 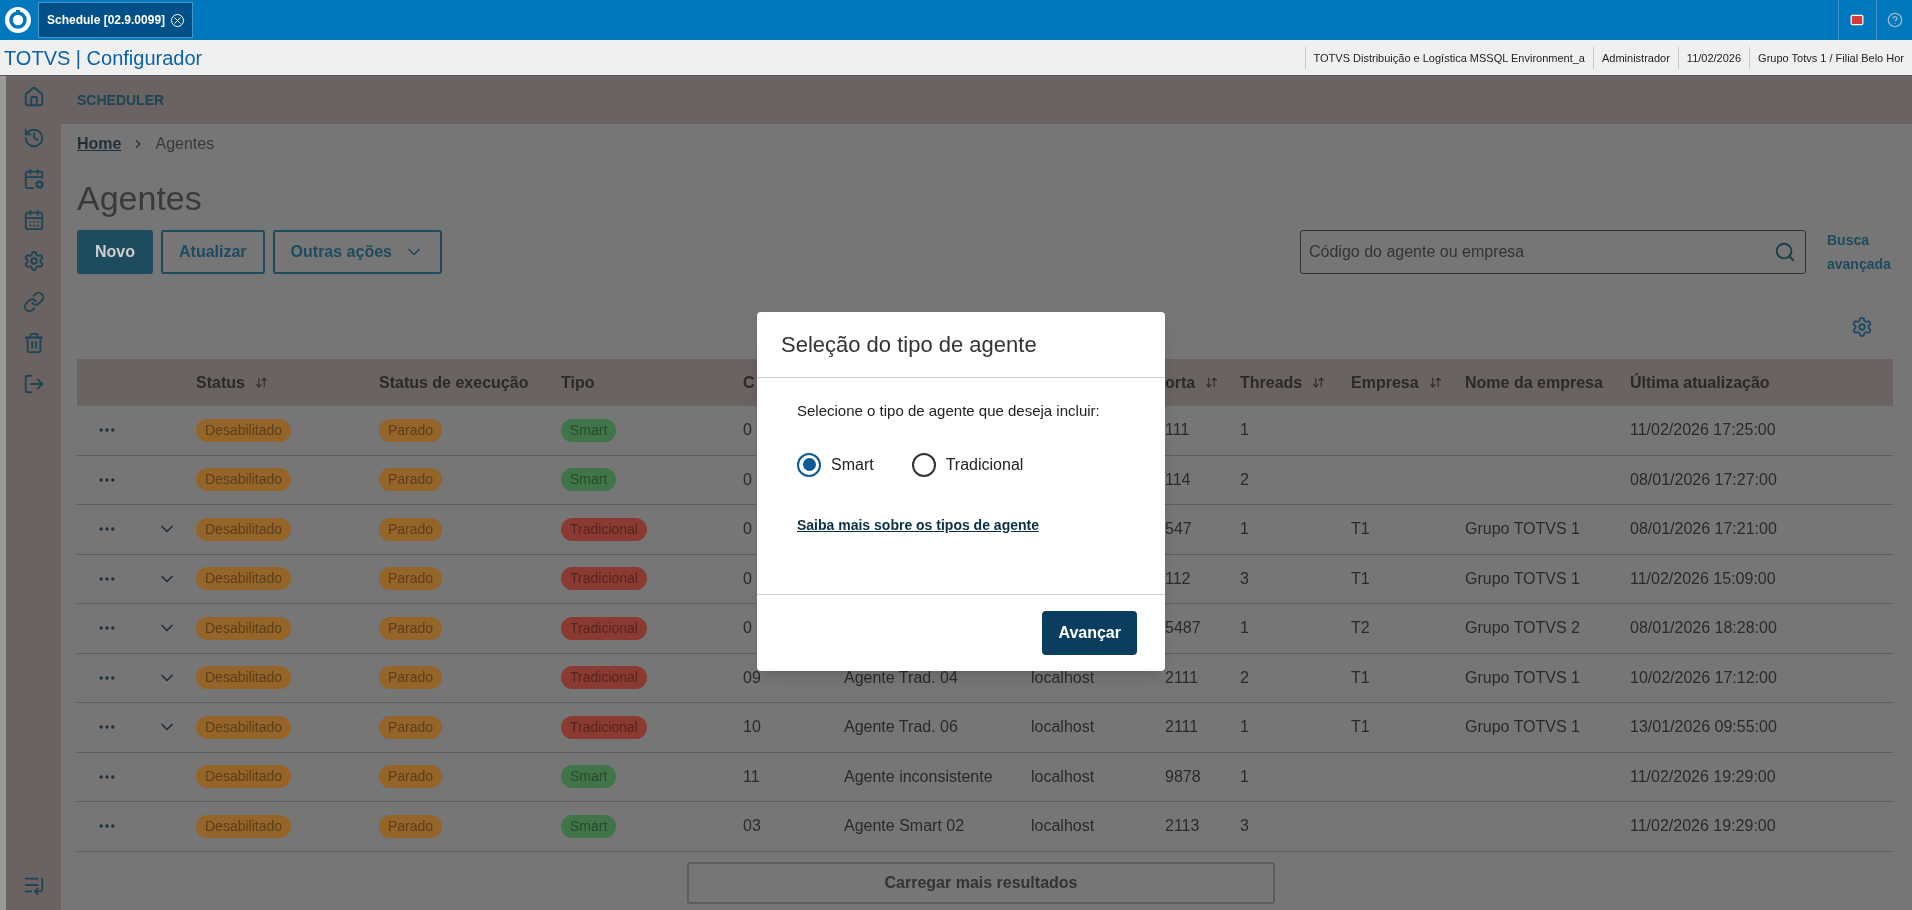 What do you see at coordinates (185, 144) in the screenshot?
I see `breadcrumb-current: Agentes` at bounding box center [185, 144].